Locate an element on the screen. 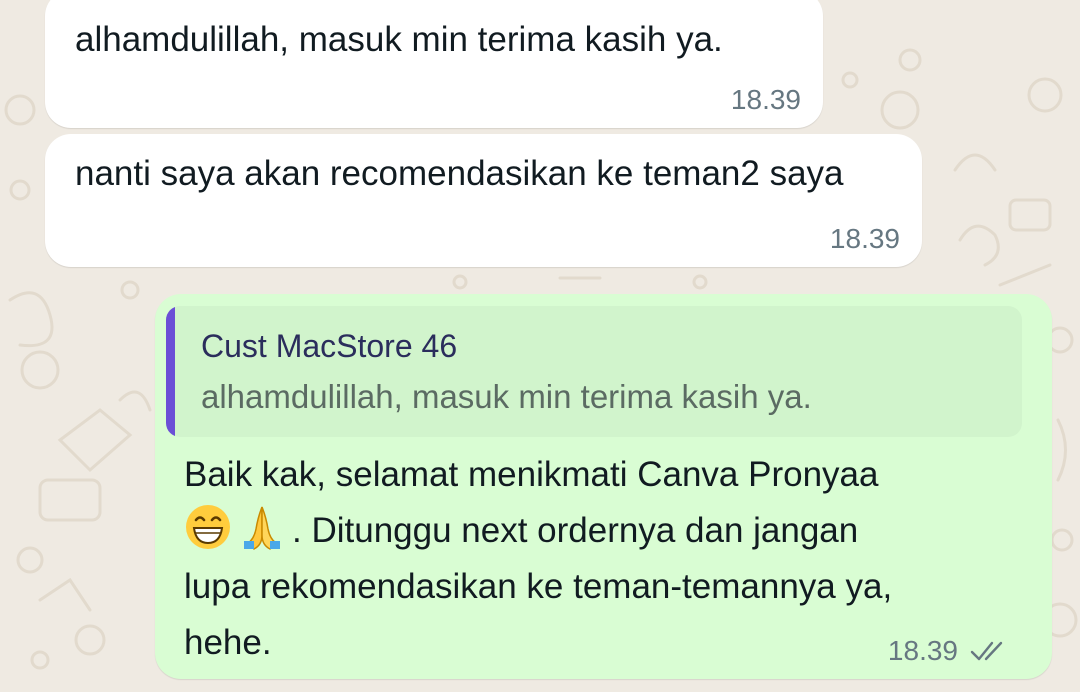  double-check-icon is located at coordinates (986, 651).